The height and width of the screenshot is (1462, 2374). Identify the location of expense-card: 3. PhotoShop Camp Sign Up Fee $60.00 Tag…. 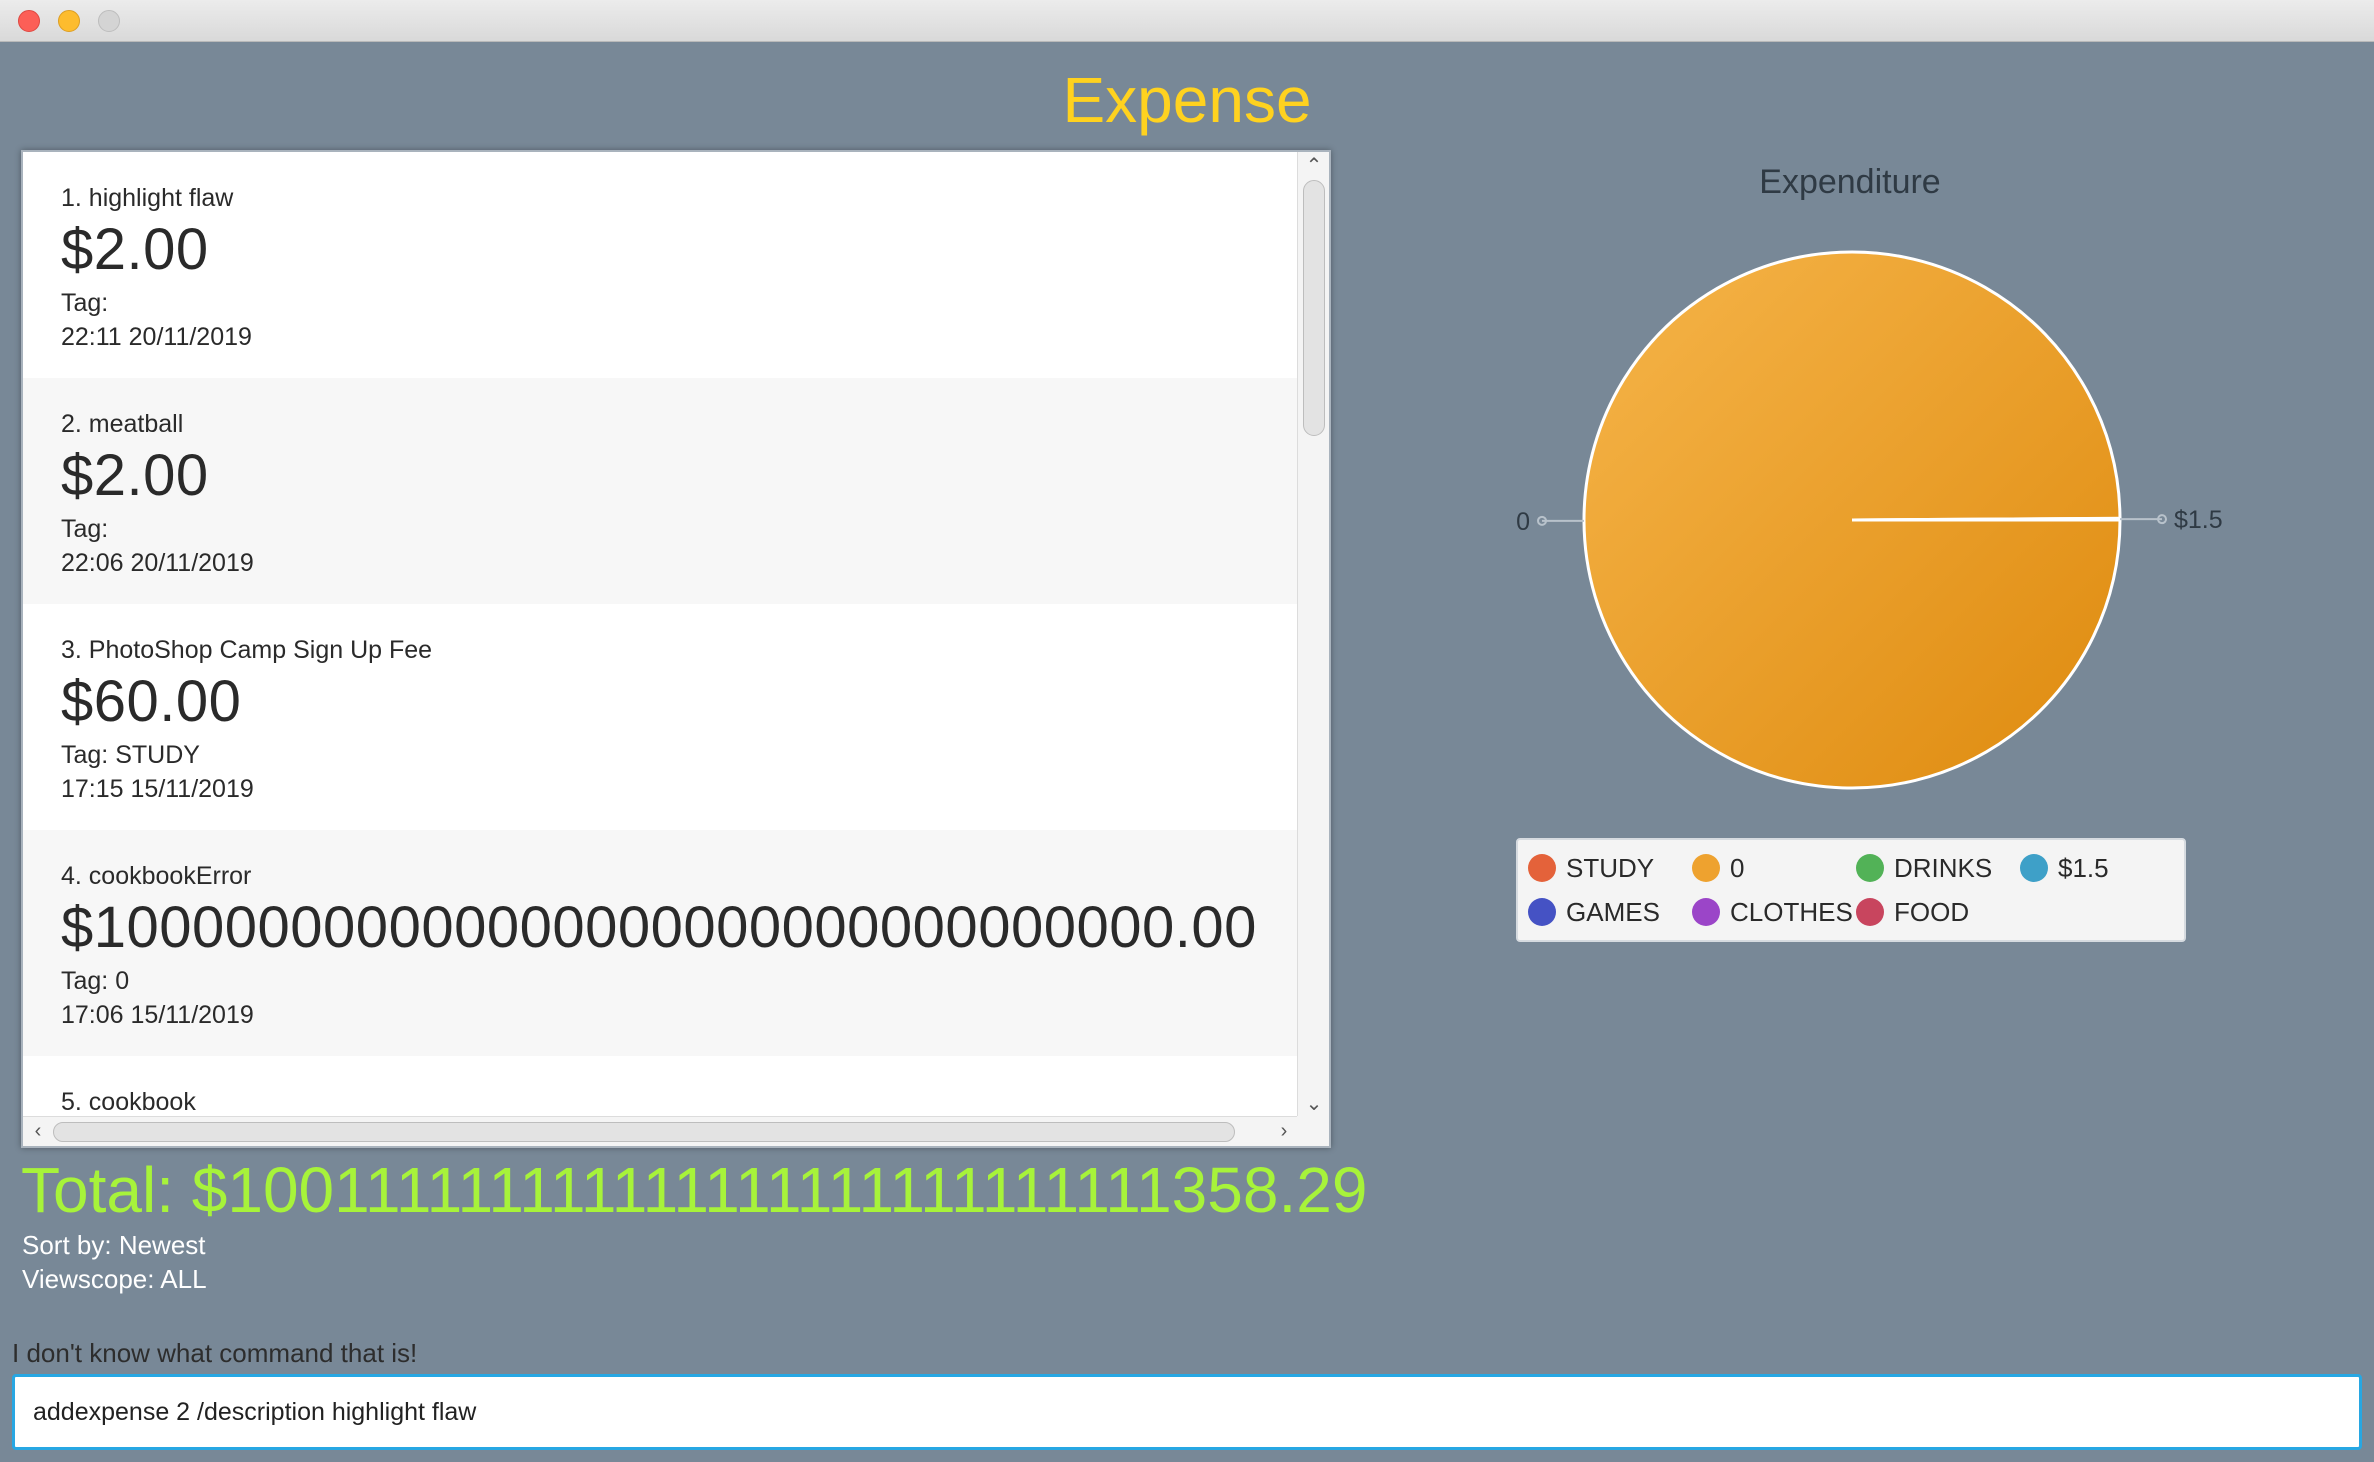
(661, 717).